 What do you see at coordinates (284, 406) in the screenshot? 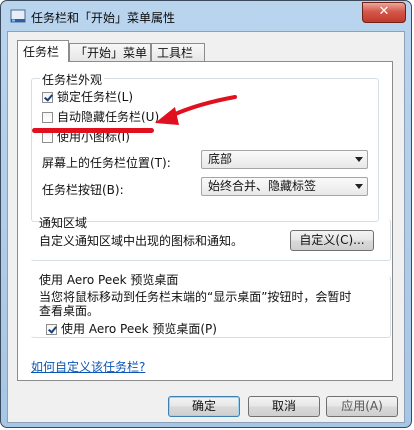
I see `cancel-button: 取消` at bounding box center [284, 406].